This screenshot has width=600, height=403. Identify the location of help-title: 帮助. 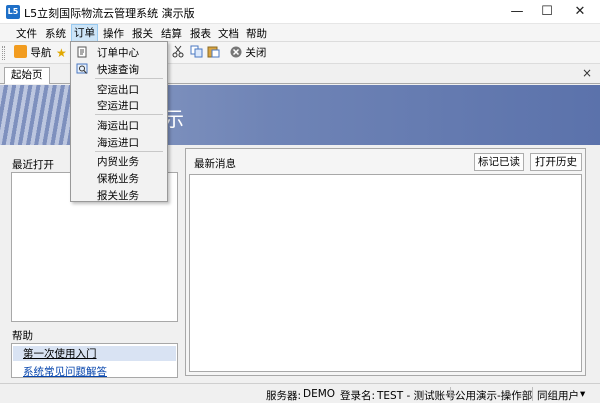
(22, 336).